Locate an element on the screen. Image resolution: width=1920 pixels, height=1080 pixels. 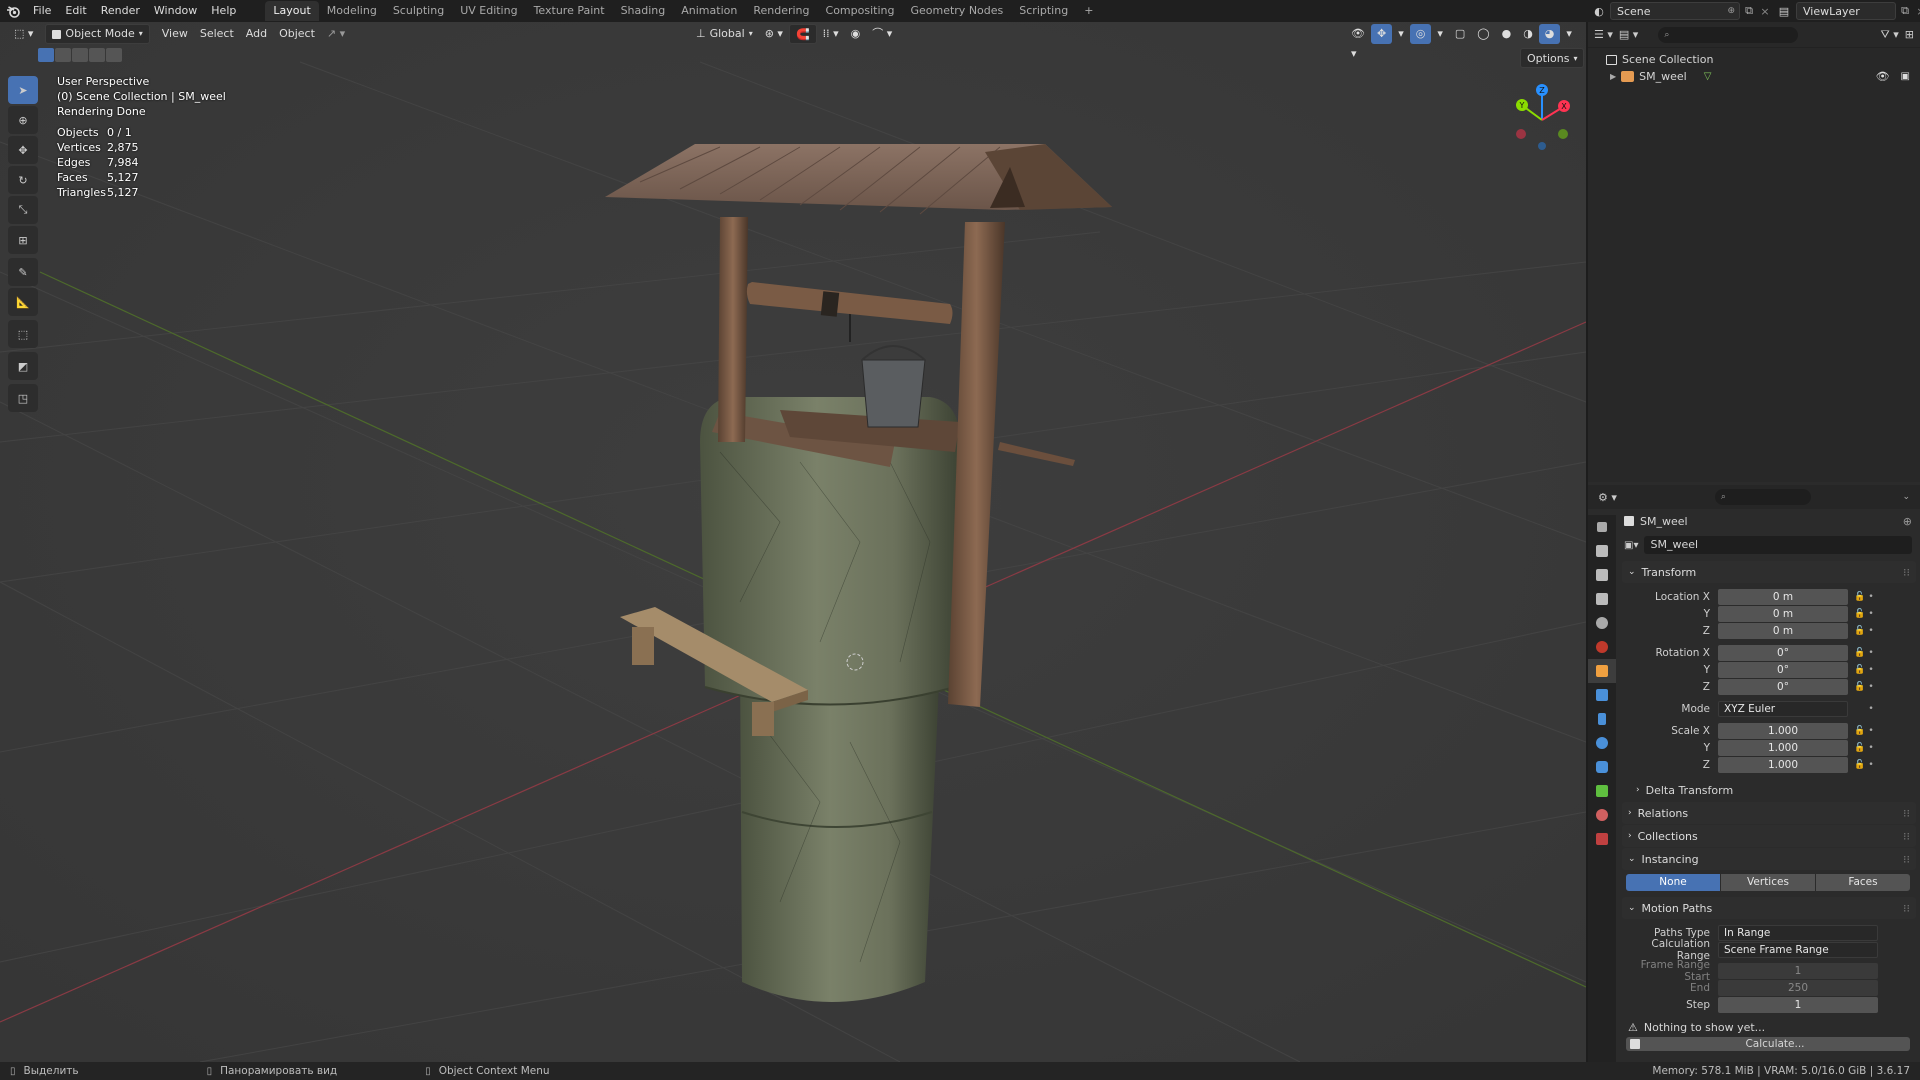
expand-arrow-icon: ▶ is located at coordinates (1613, 76).